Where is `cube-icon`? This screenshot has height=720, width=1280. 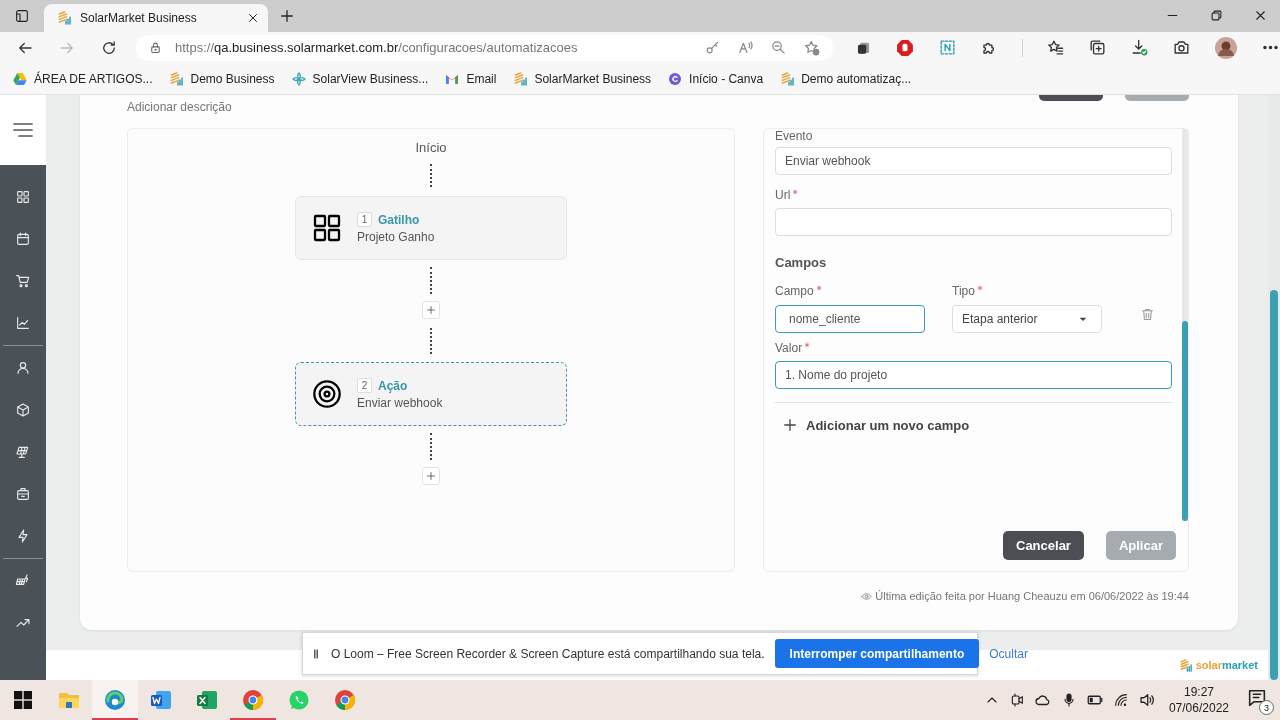 cube-icon is located at coordinates (23, 410).